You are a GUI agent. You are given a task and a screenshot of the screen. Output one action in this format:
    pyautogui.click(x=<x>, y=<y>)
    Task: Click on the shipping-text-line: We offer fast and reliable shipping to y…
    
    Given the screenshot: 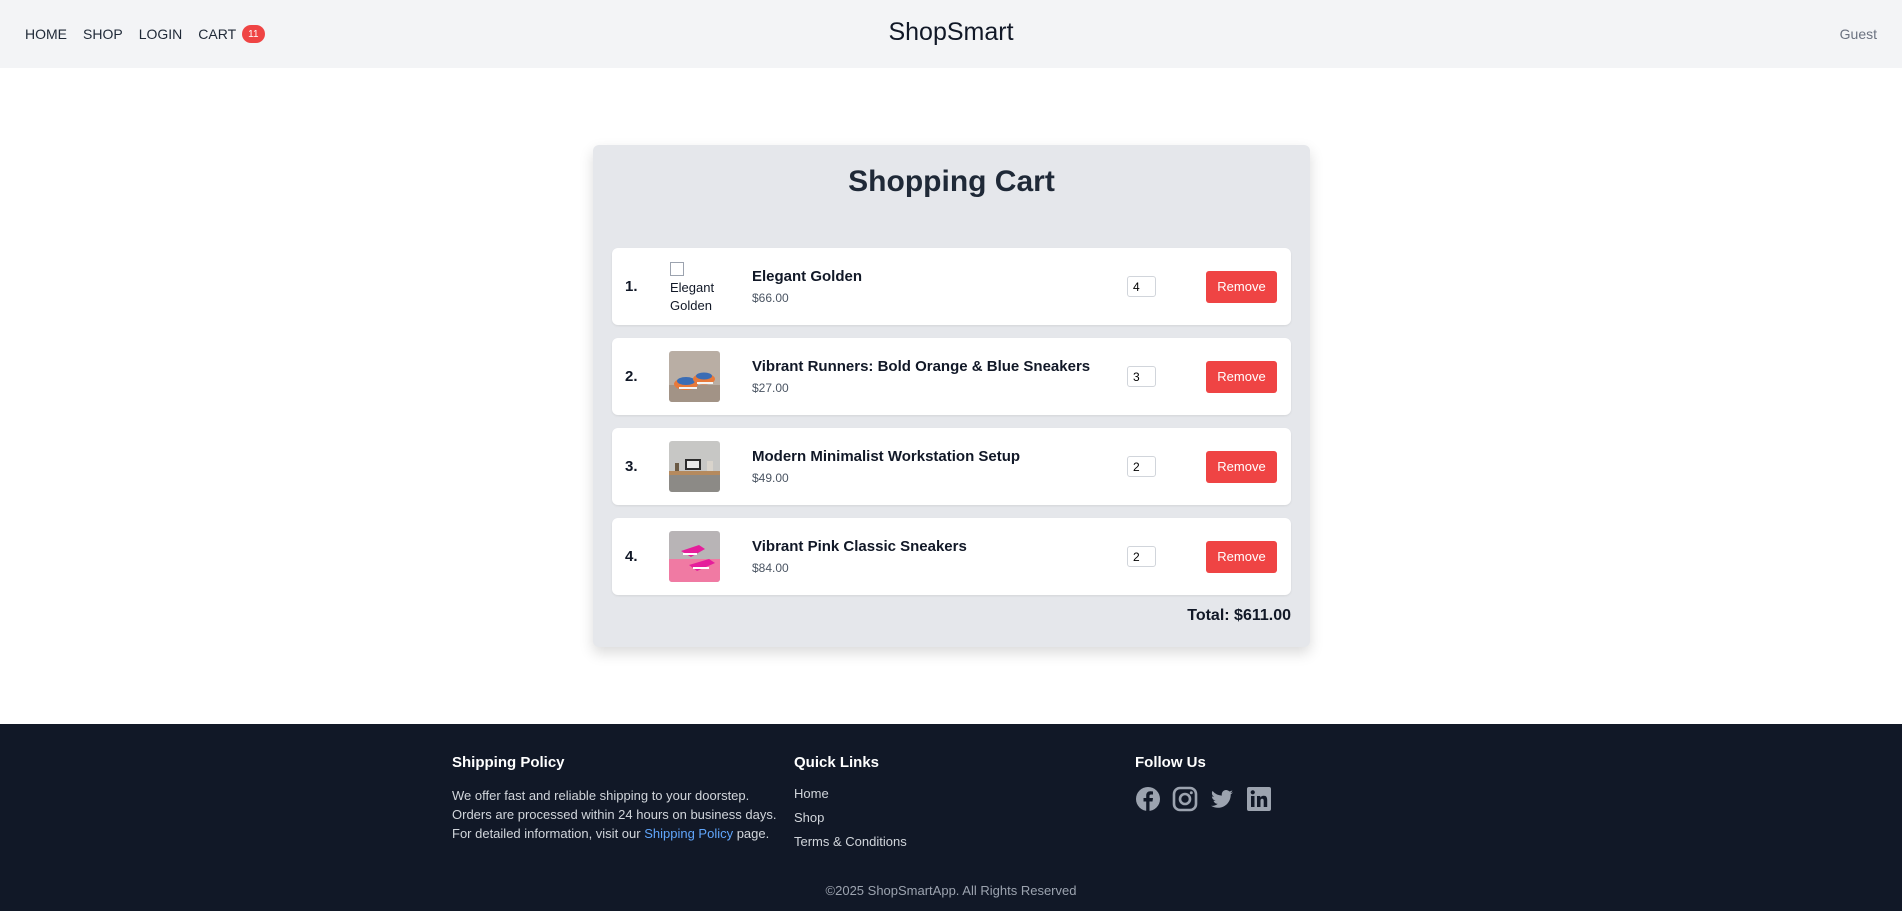 What is the action you would take?
    pyautogui.click(x=601, y=795)
    